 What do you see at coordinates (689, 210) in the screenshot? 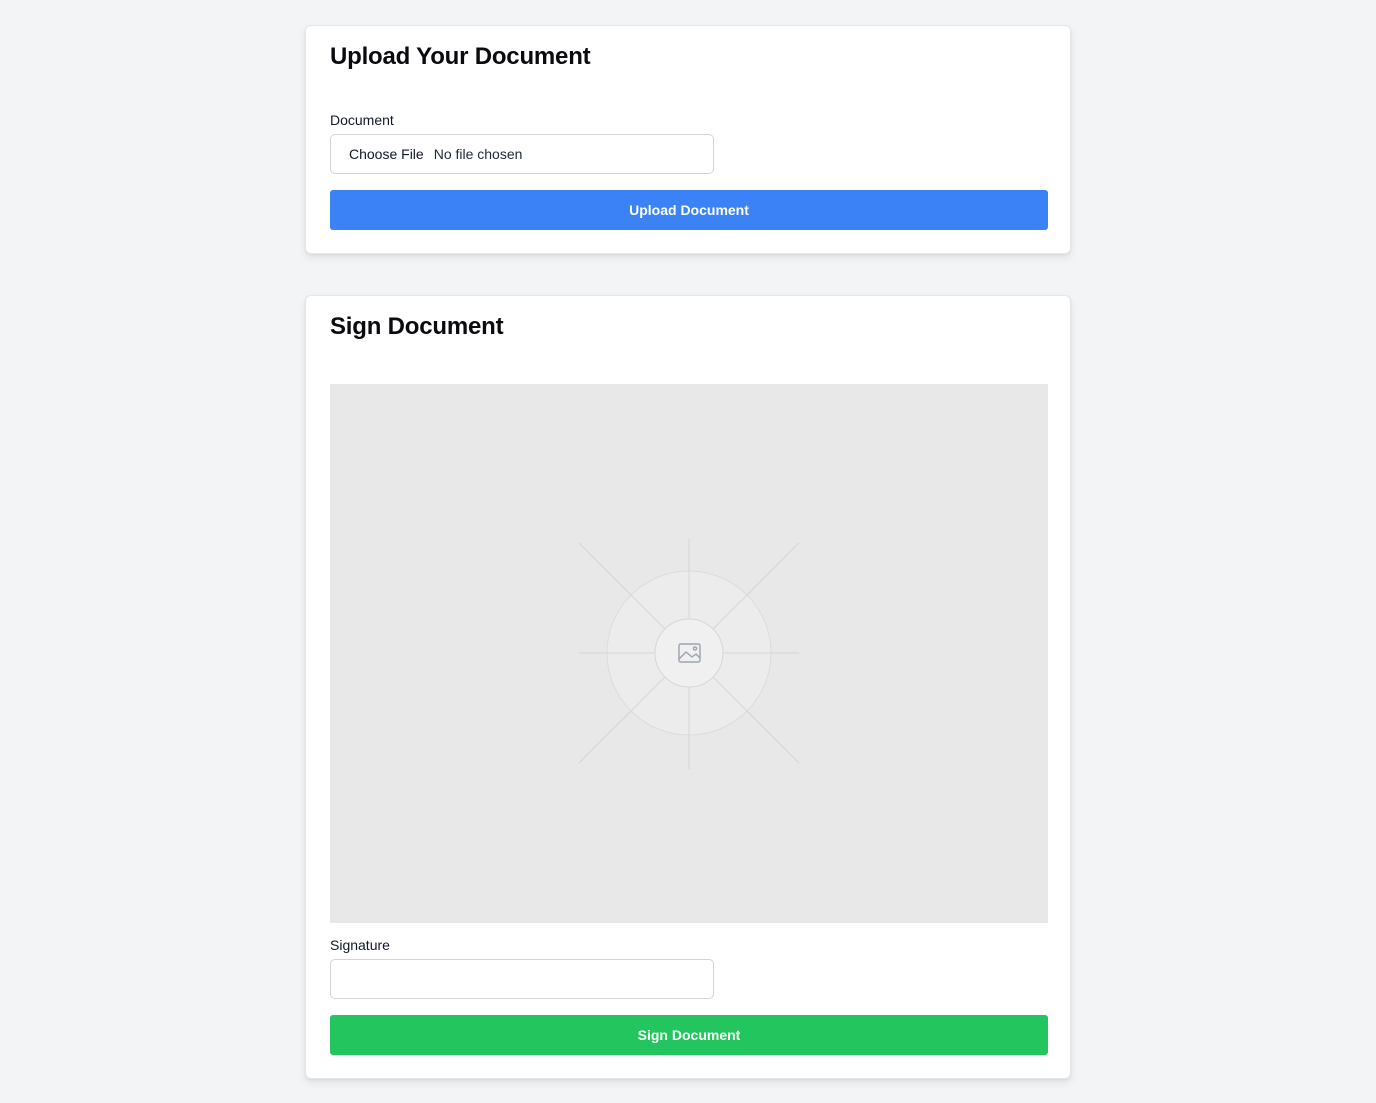
I see `upload-document-button: Upload Document` at bounding box center [689, 210].